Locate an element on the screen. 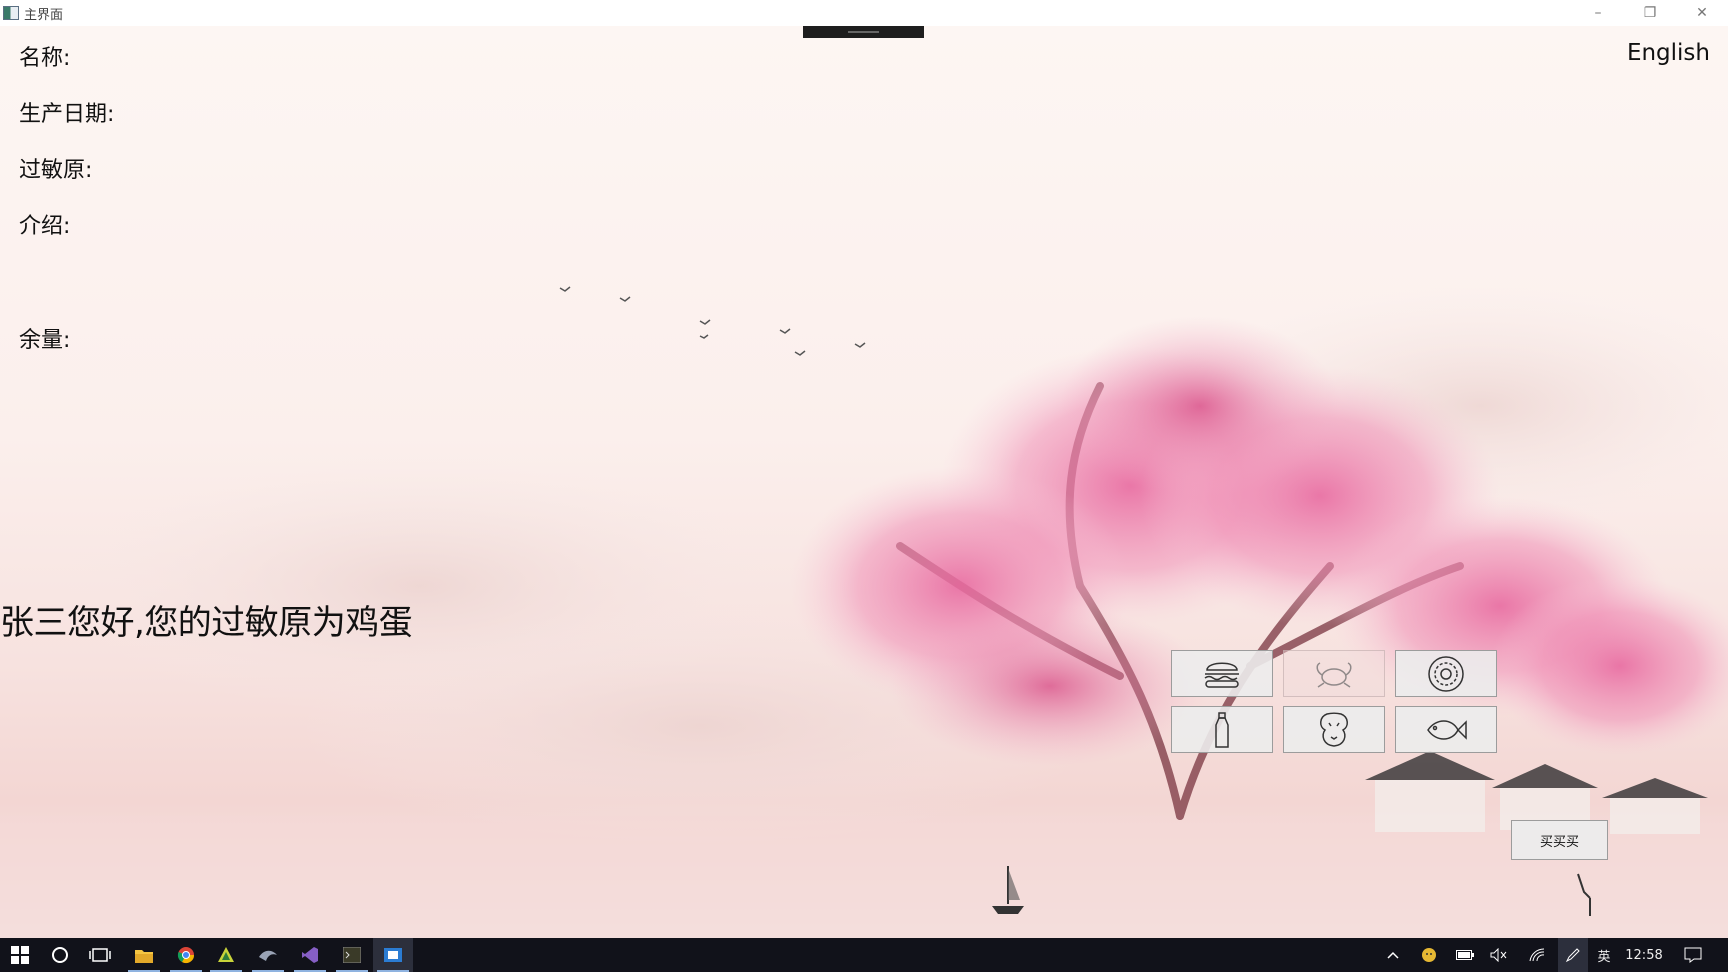 The width and height of the screenshot is (1728, 972). bird-app-icon is located at coordinates (268, 955).